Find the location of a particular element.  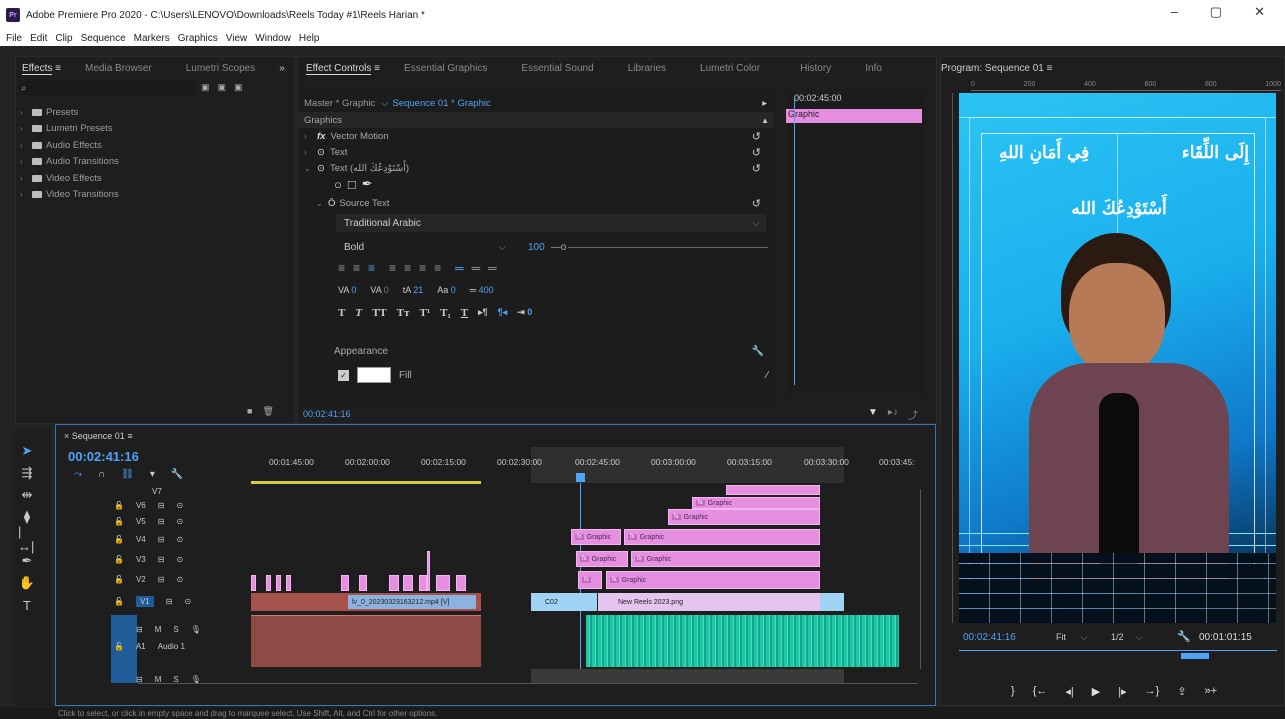

effects-item-lumetri-presets: › Lumetri Presets is located at coordinates (151, 129).